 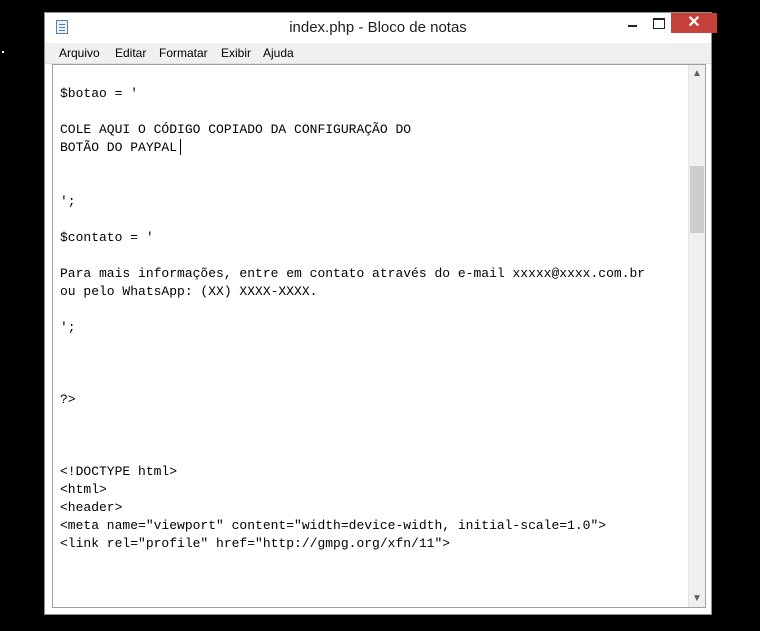 I want to click on menu-bar: Arquivo Editar Formatar Exibir Ajuda, so click(x=378, y=53).